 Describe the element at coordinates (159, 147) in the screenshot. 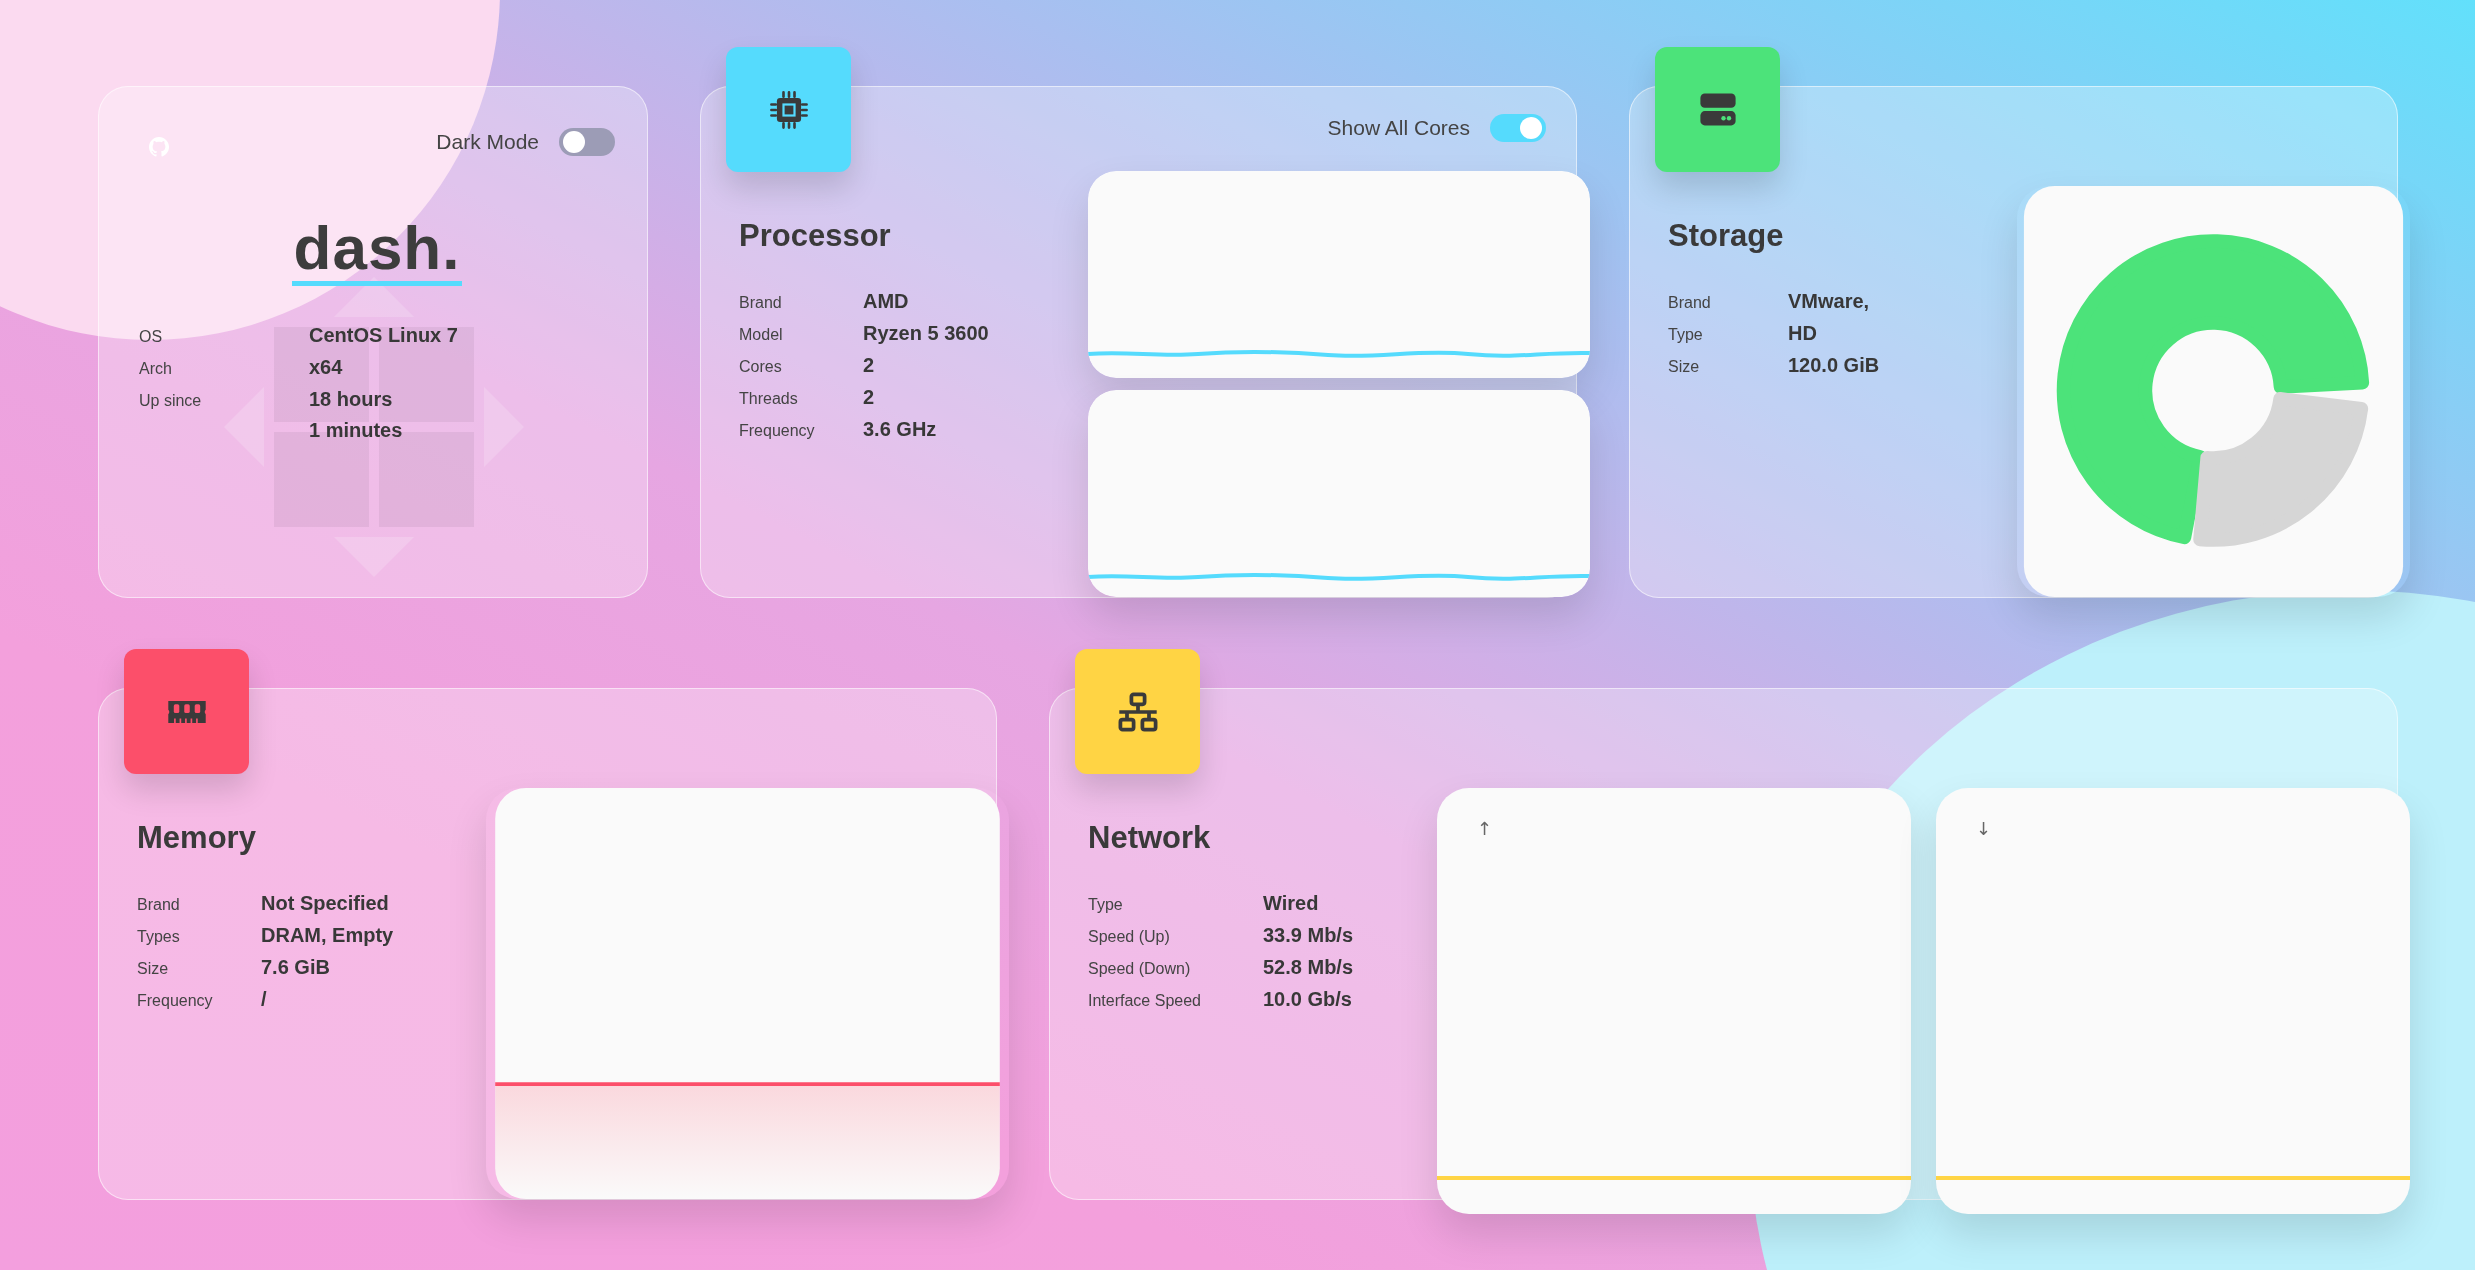

I see `github-icon` at that location.